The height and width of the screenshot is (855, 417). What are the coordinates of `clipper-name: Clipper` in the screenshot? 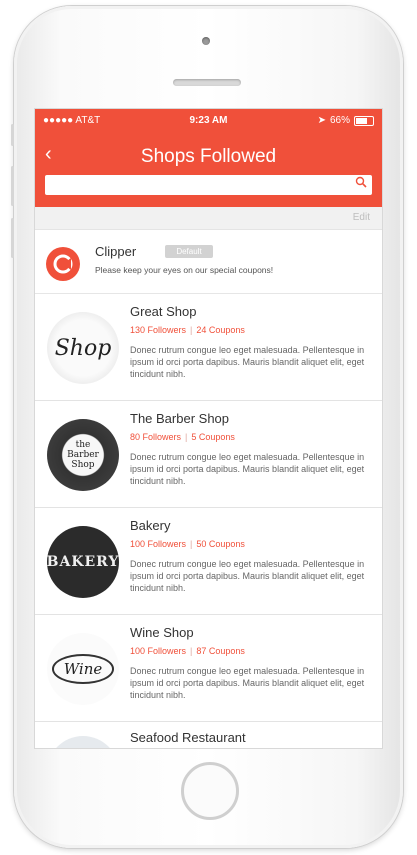 It's located at (116, 251).